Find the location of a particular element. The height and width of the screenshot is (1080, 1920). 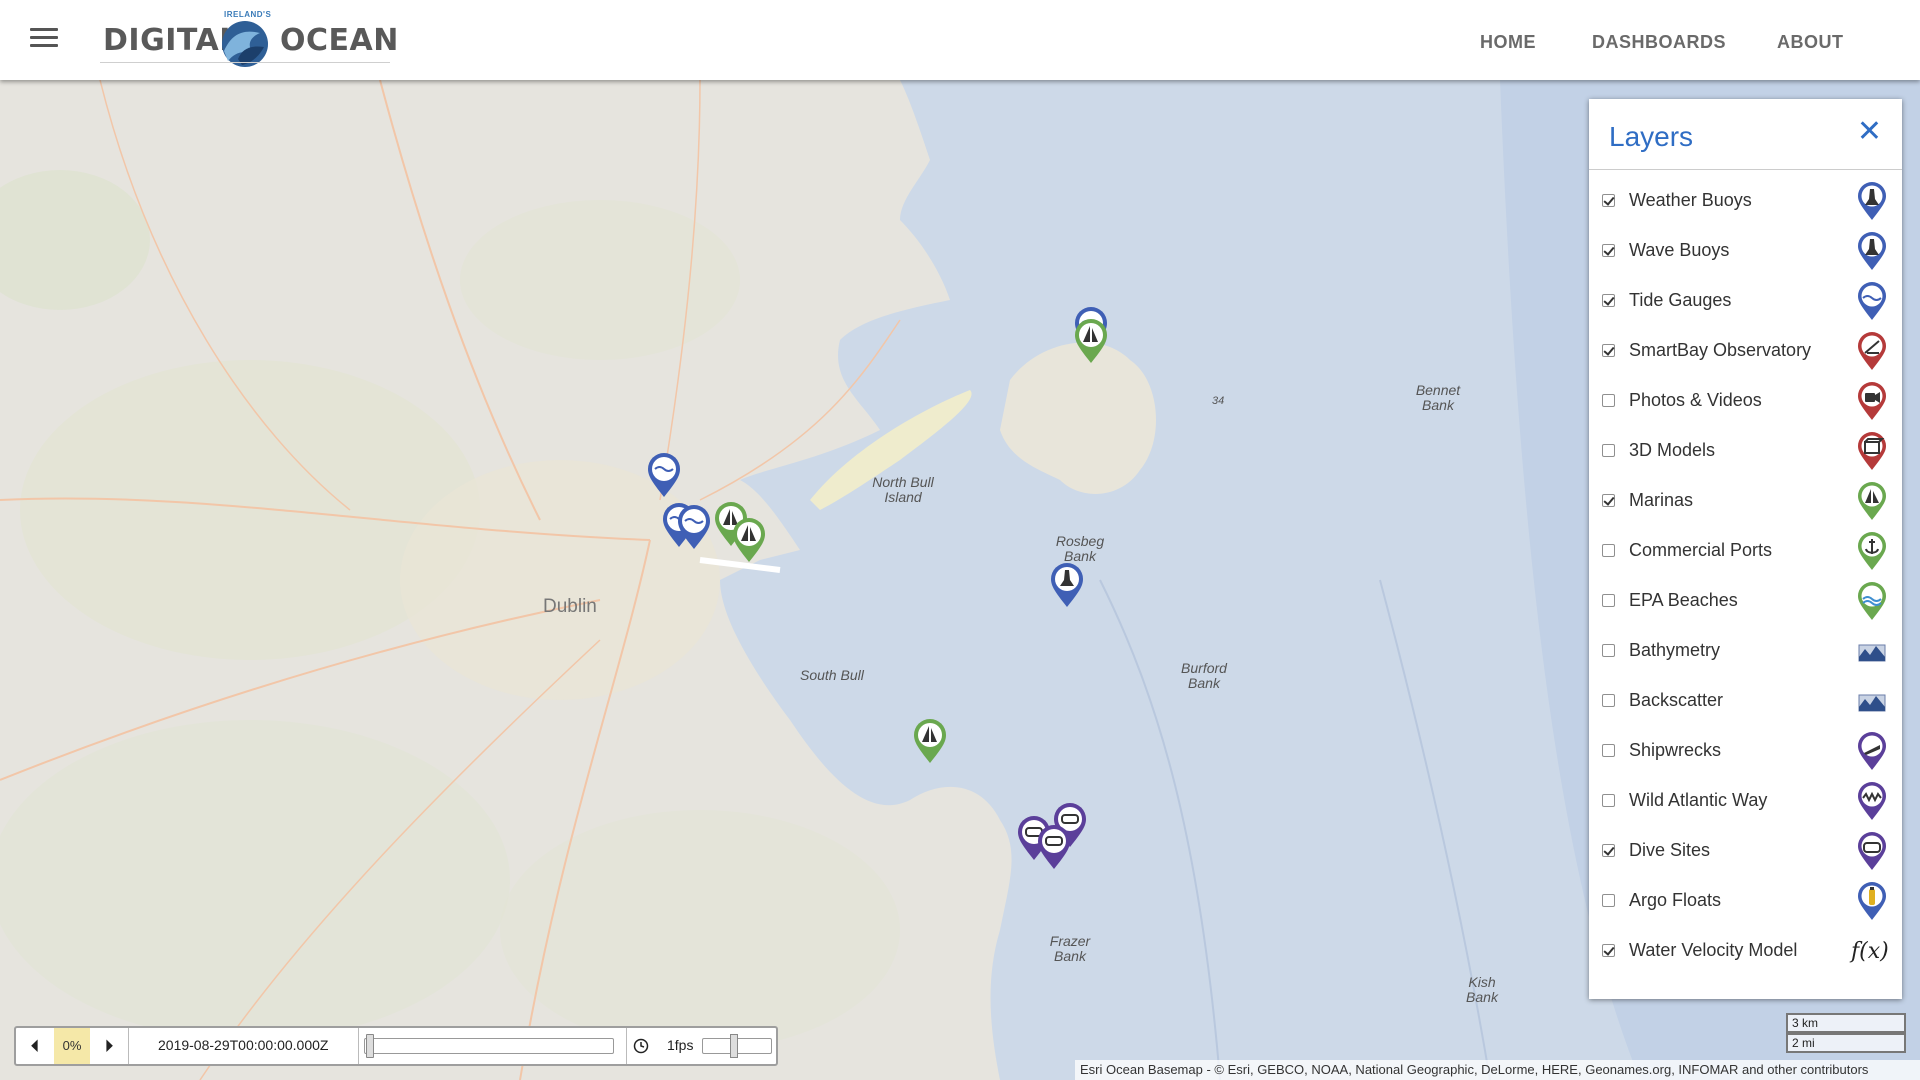

bathymetry-icon is located at coordinates (1872, 651).